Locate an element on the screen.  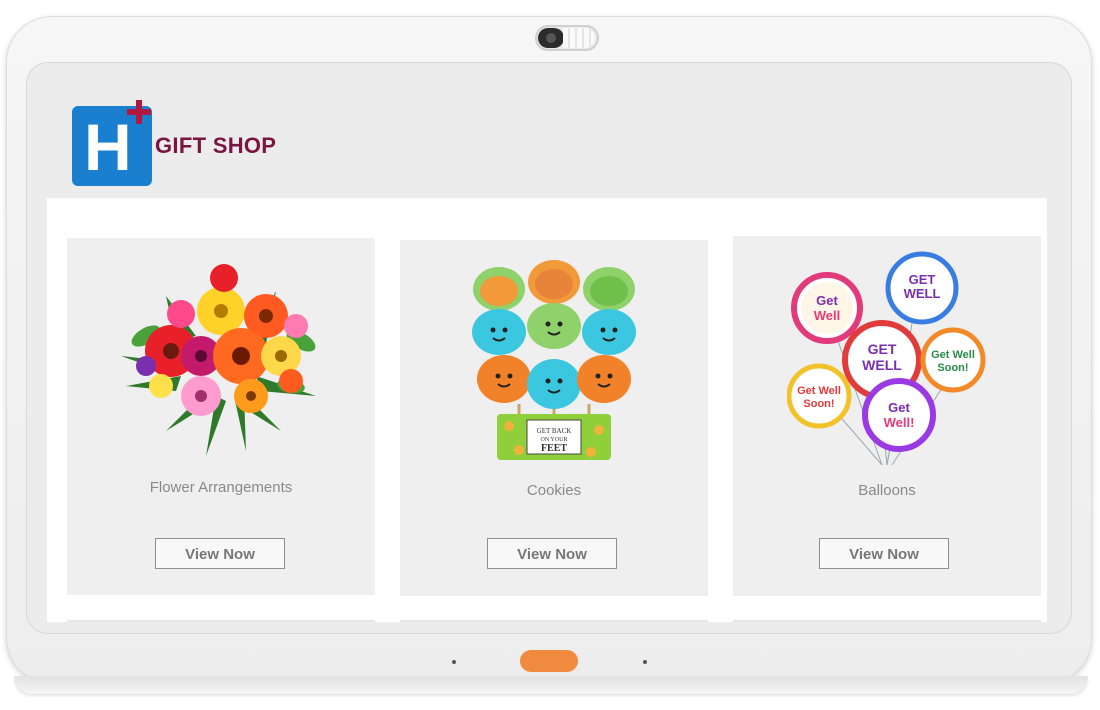
product-card-cookies: GET BACK ON YOUR FEET Cookies View Now is located at coordinates (554, 418).